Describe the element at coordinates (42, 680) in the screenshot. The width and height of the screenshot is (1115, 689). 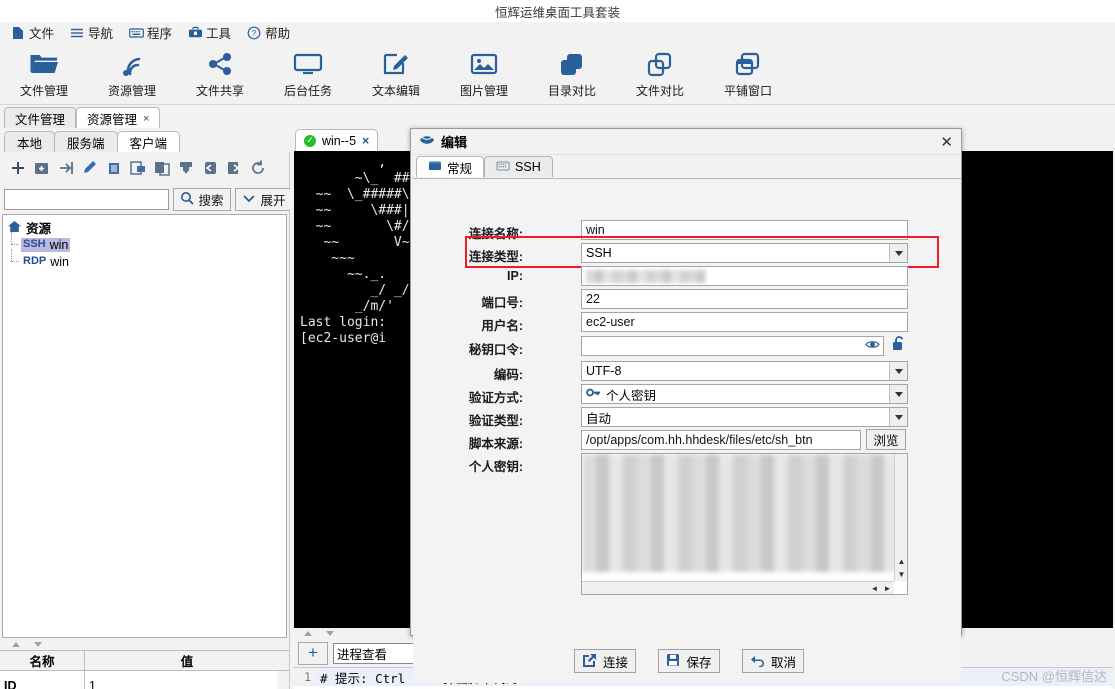
I see `property-name-0: ID` at that location.